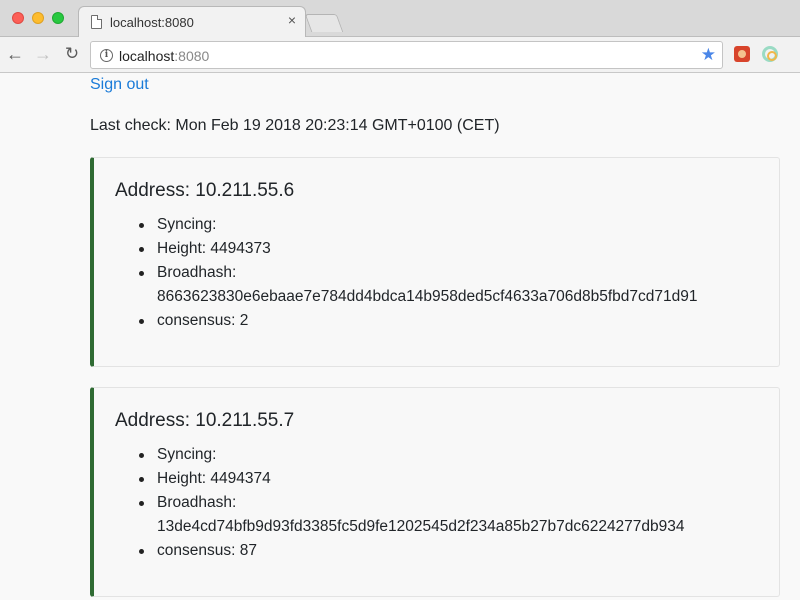  I want to click on bookmark-star-icon: ★, so click(708, 55).